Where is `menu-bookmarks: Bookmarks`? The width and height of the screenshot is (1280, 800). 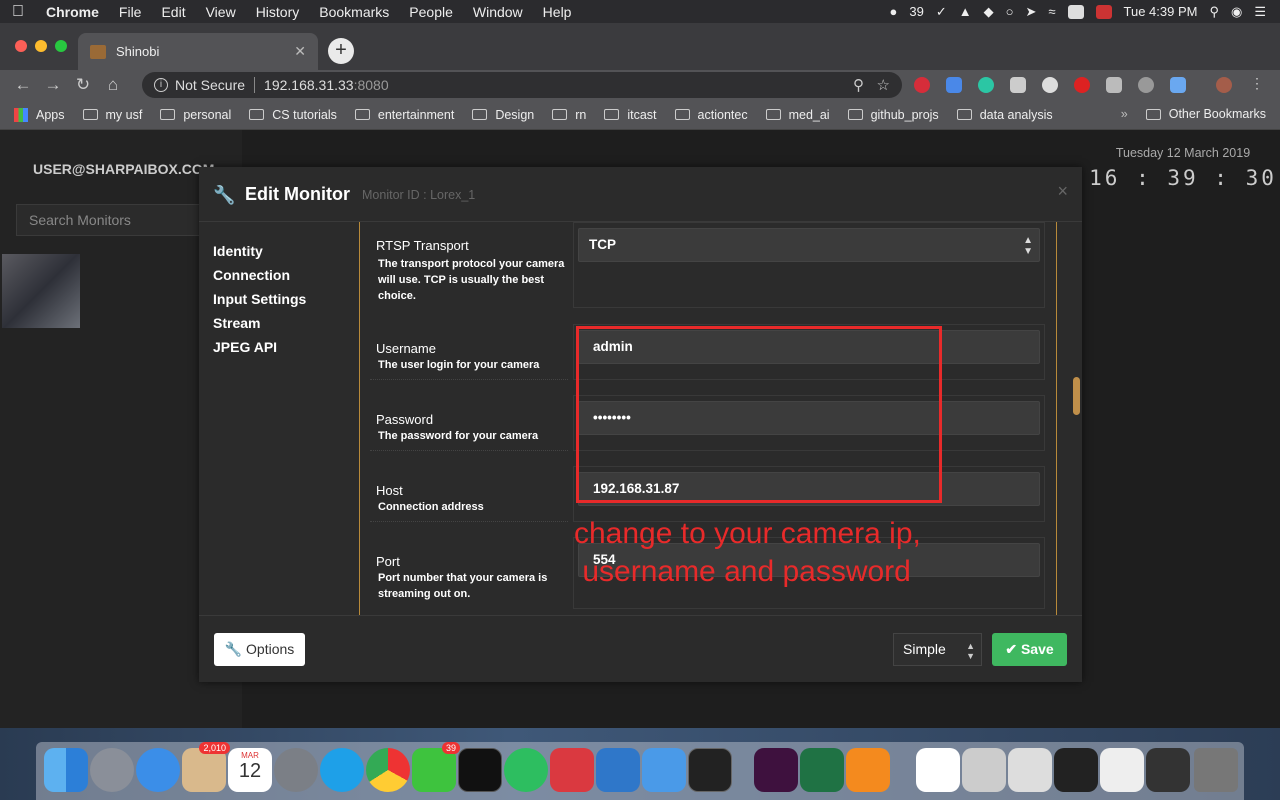 menu-bookmarks: Bookmarks is located at coordinates (354, 12).